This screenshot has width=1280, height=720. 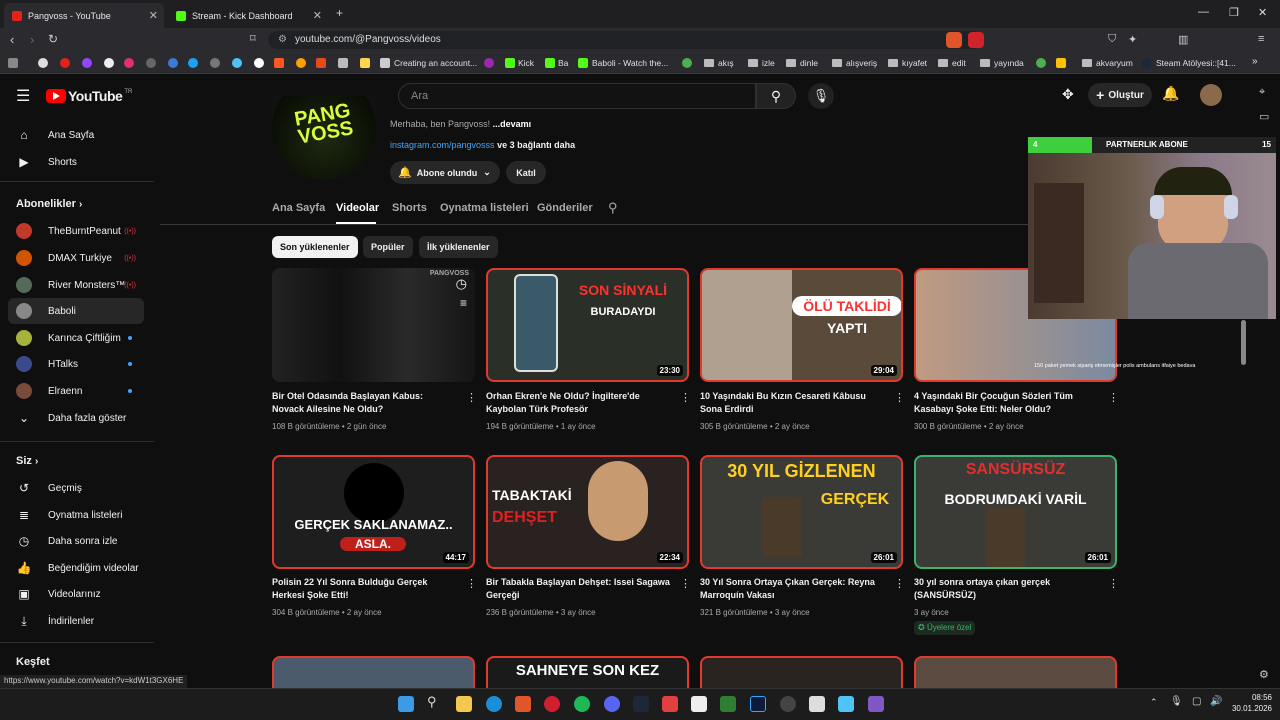 What do you see at coordinates (373, 512) in the screenshot?
I see `video-thumbnail: GERÇEK SAKLANAMAZ.. ASLA. 44:17` at bounding box center [373, 512].